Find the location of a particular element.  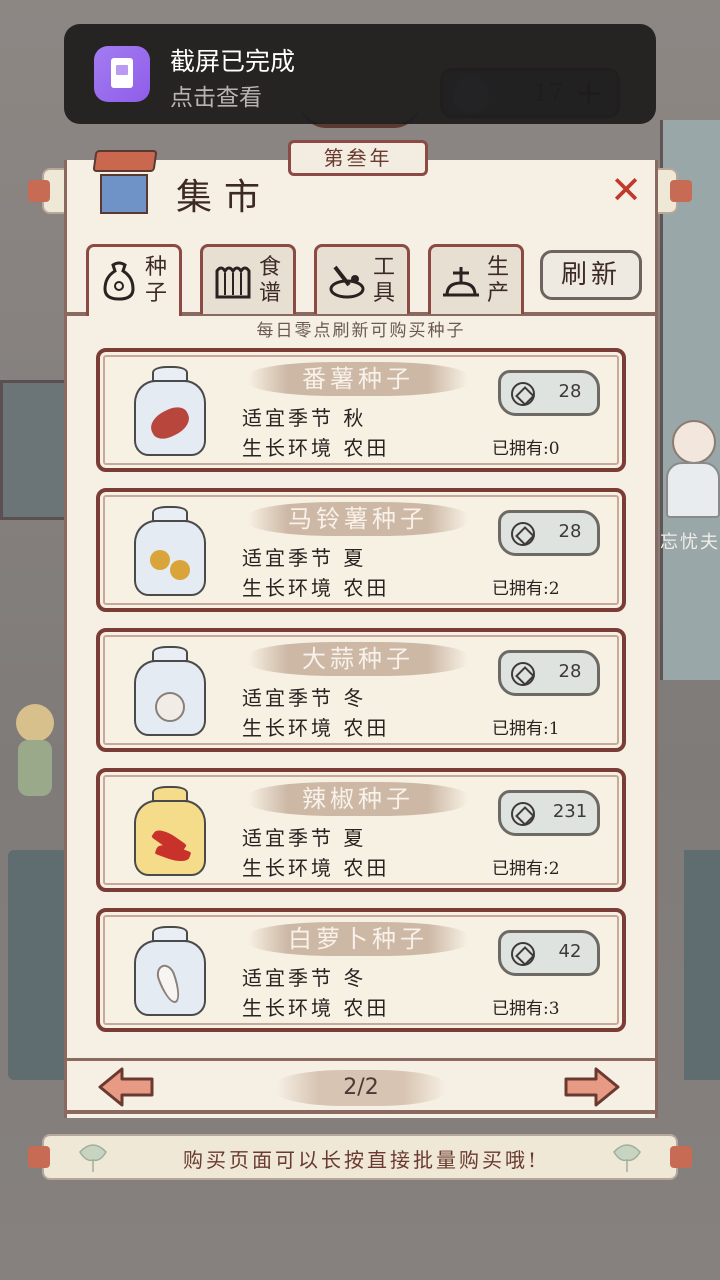

seed-list-item: 大蒜种子 适宜季节 冬 生长环境 农田 28 已拥有:1 is located at coordinates (361, 690).